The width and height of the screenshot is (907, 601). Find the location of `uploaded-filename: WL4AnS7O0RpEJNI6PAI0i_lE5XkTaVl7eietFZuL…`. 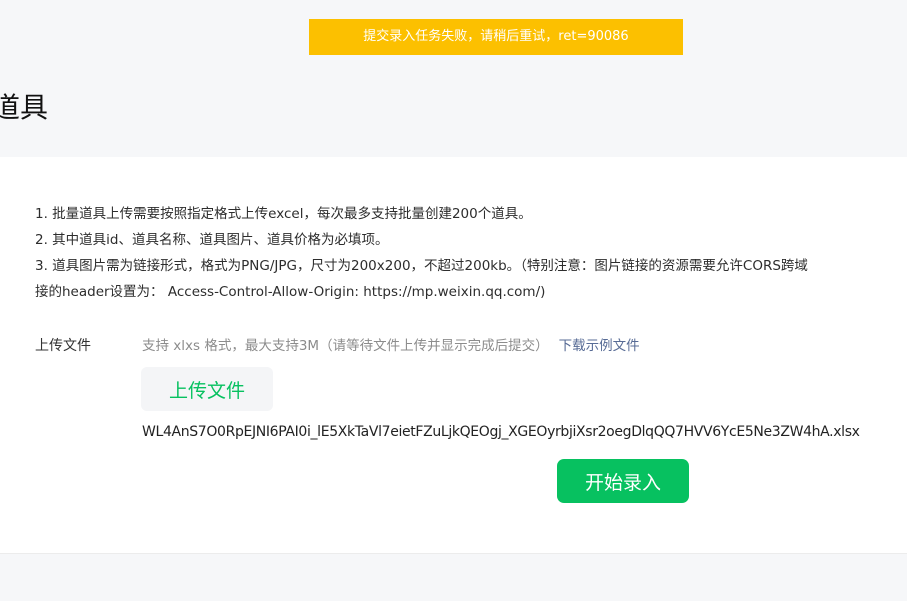

uploaded-filename: WL4AnS7O0RpEJNI6PAI0i_lE5XkTaVl7eietFZuL… is located at coordinates (501, 432).